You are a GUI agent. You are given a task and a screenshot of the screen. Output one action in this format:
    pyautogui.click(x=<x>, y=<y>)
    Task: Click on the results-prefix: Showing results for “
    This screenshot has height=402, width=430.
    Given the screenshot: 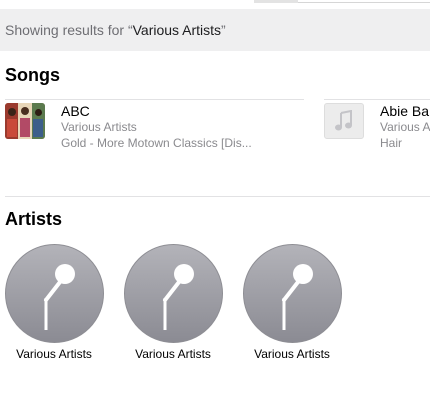 What is the action you would take?
    pyautogui.click(x=69, y=30)
    